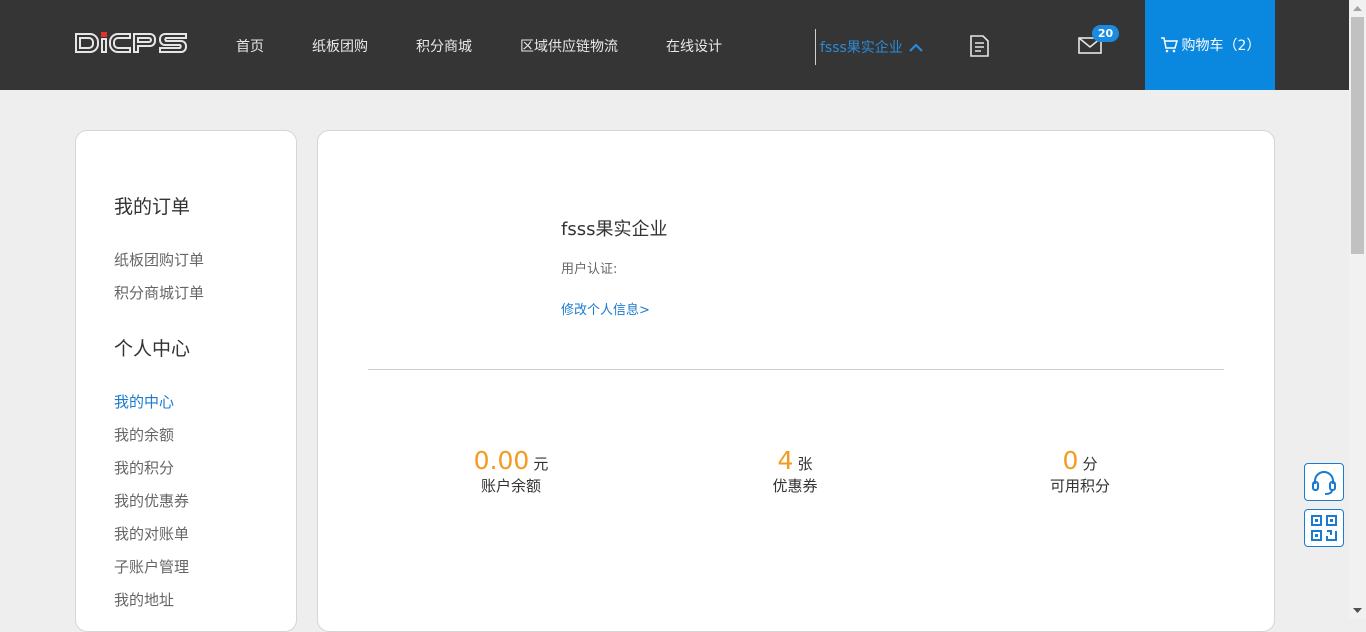 The height and width of the screenshot is (632, 1366). Describe the element at coordinates (250, 46) in the screenshot. I see `nav-home: 首页` at that location.